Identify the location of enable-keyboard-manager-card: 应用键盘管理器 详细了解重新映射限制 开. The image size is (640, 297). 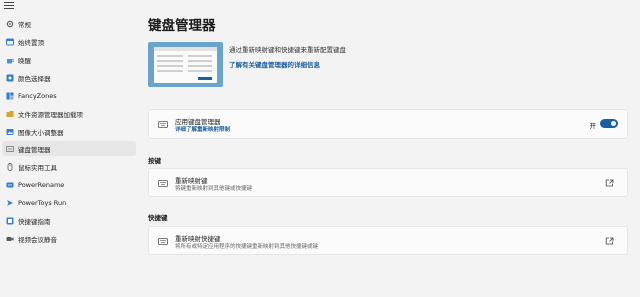
(388, 124).